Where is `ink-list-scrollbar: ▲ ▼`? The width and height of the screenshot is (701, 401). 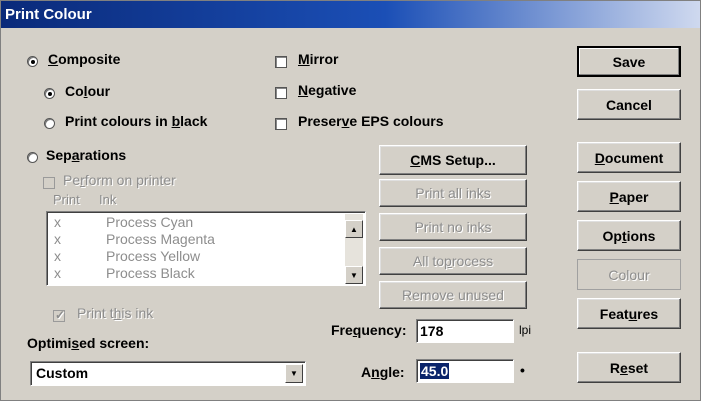 ink-list-scrollbar: ▲ ▼ is located at coordinates (354, 249).